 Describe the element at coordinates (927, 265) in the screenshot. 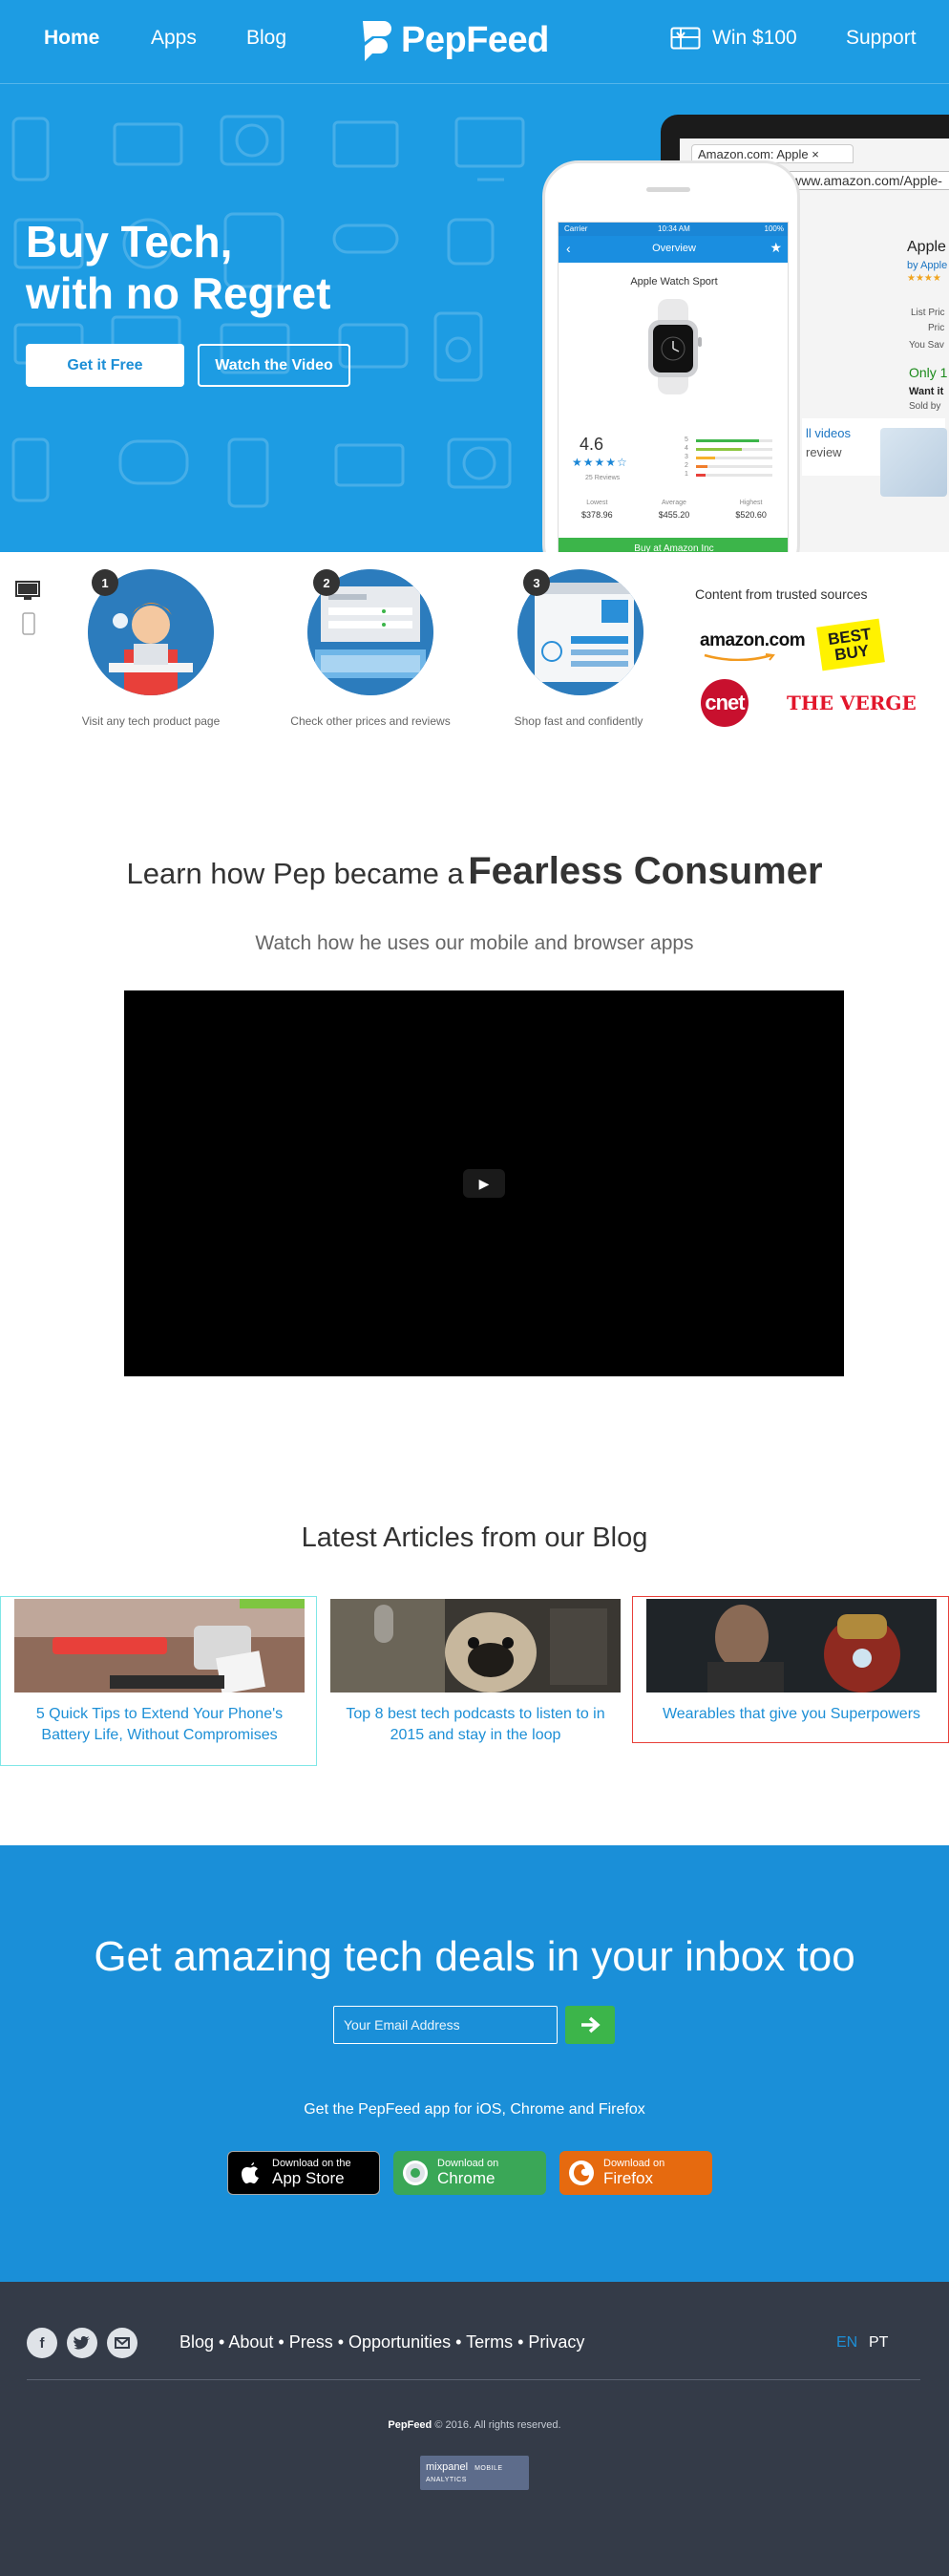

I see `amazon-by: by Apple` at that location.